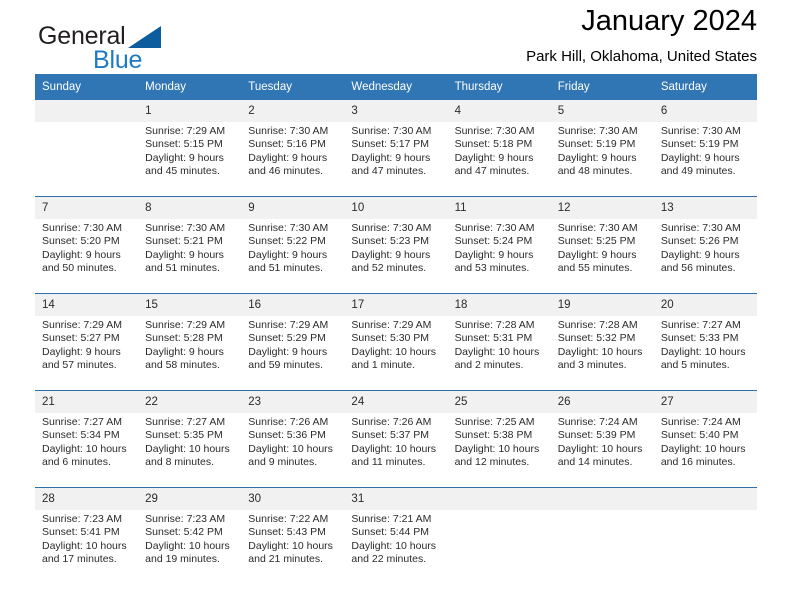  What do you see at coordinates (705, 402) in the screenshot?
I see `day-number: 27` at bounding box center [705, 402].